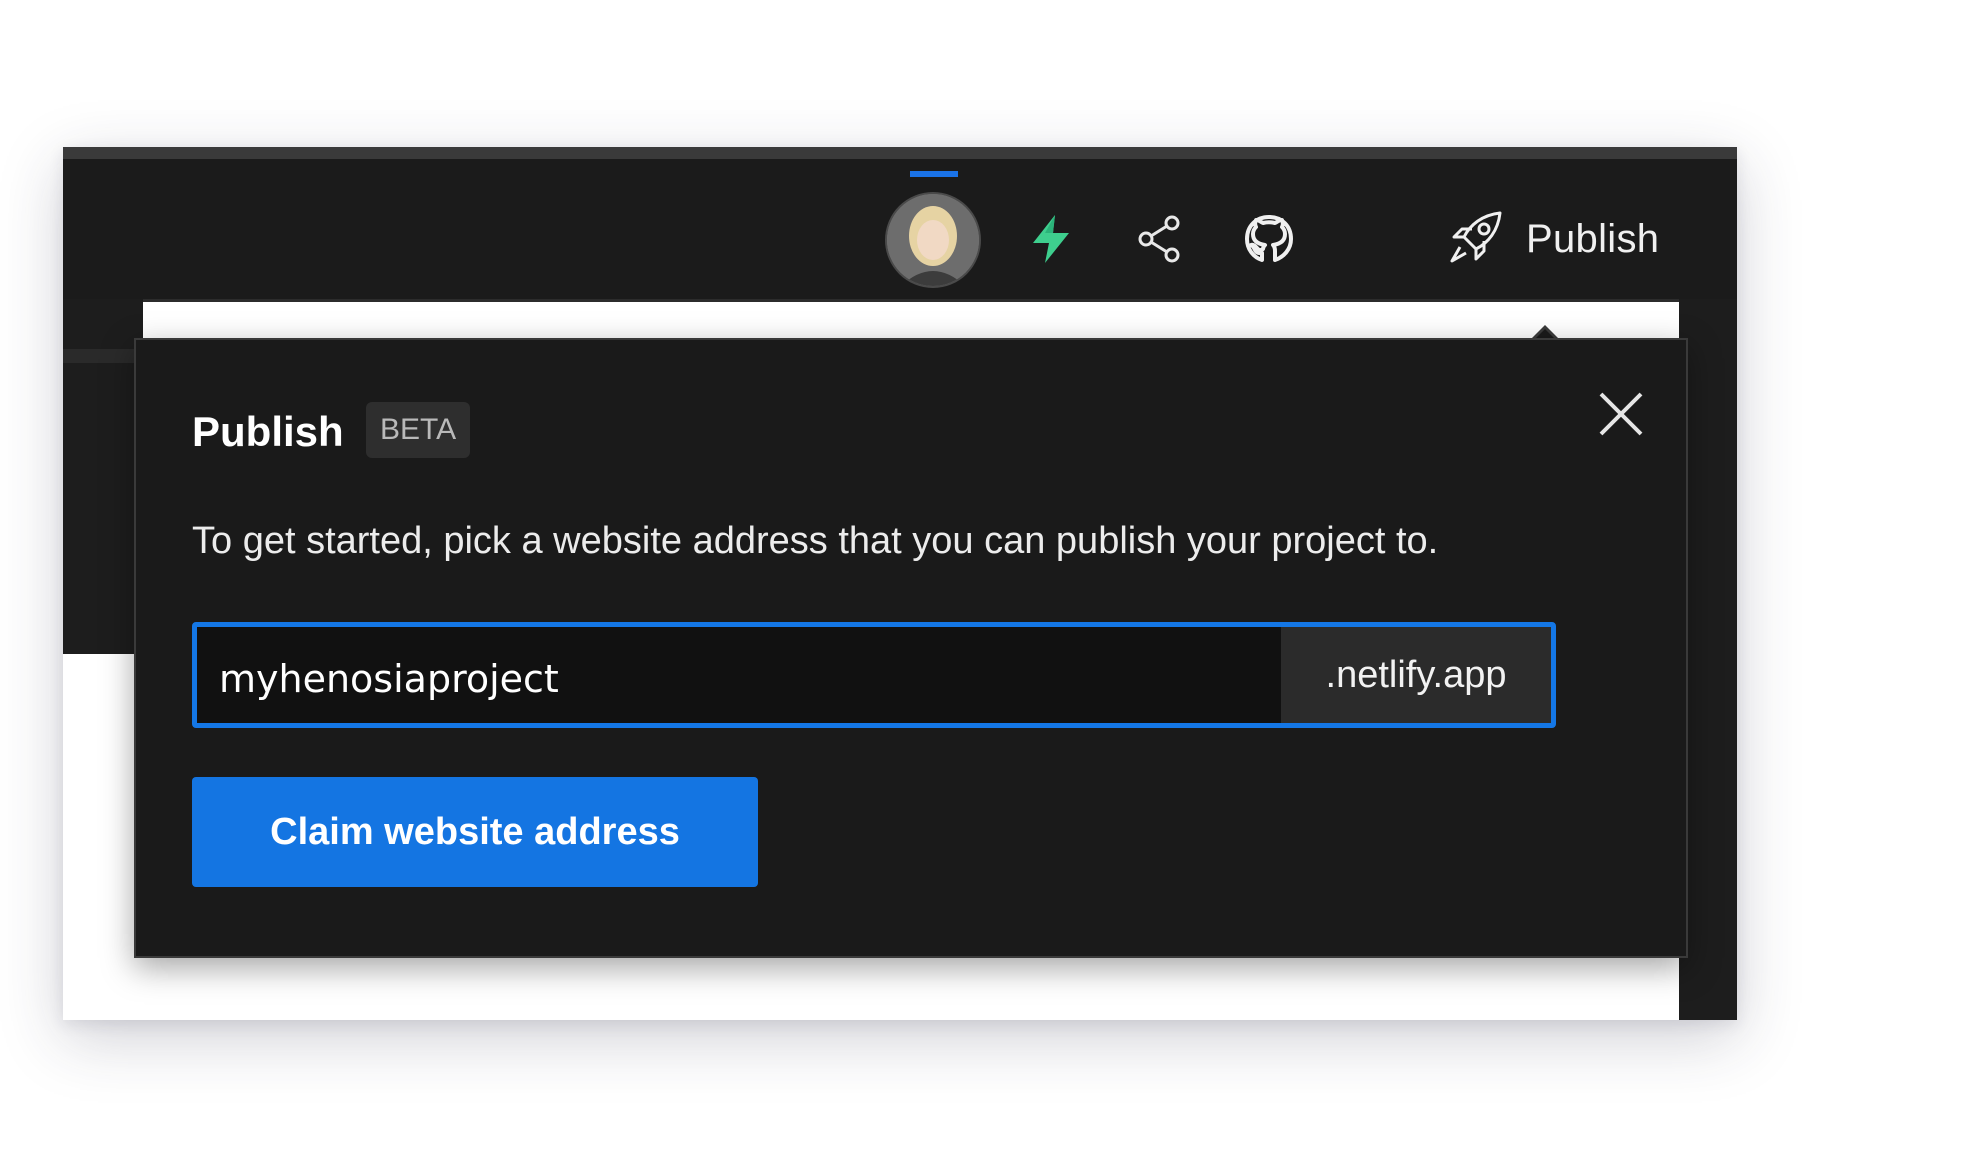  What do you see at coordinates (1476, 239) in the screenshot?
I see `rocket-icon` at bounding box center [1476, 239].